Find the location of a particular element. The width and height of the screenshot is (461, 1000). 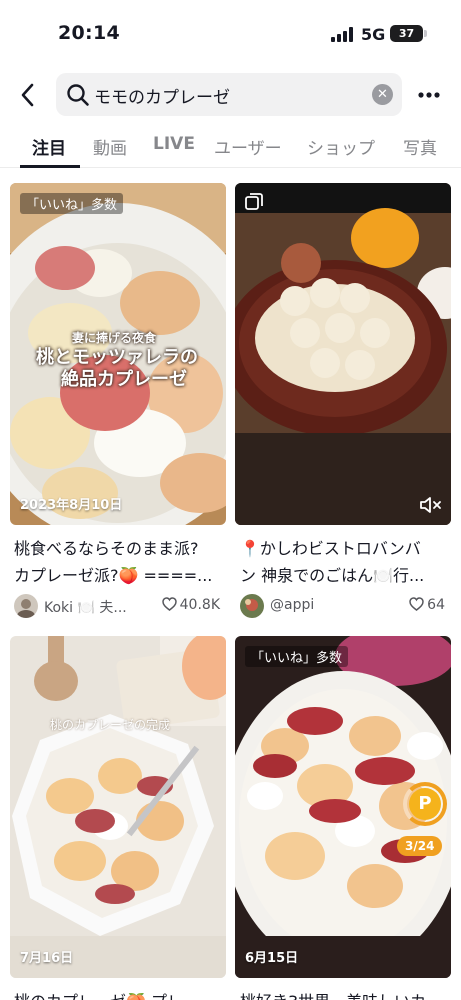

close-icon: ✕ is located at coordinates (382, 94).